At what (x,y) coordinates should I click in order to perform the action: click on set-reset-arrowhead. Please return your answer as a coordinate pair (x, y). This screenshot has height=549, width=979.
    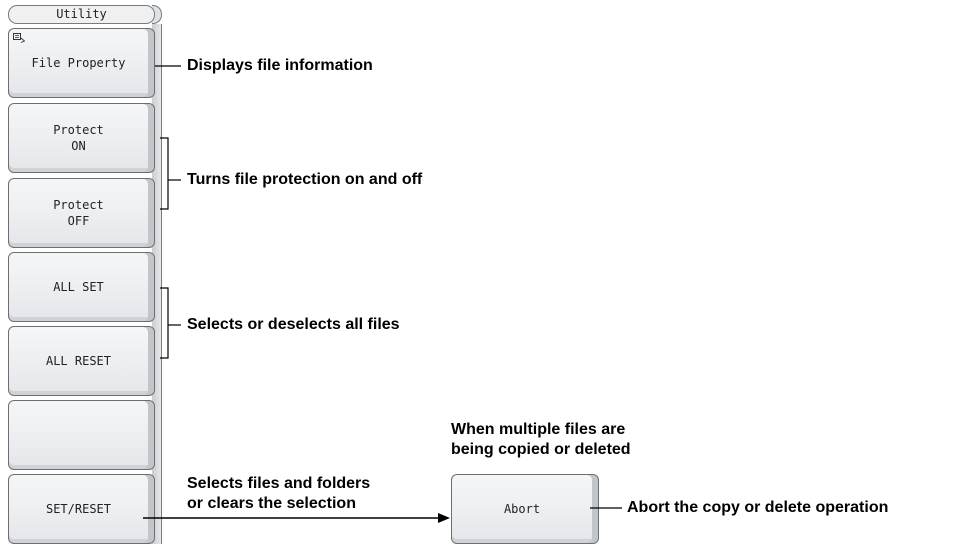
    Looking at the image, I should click on (444, 518).